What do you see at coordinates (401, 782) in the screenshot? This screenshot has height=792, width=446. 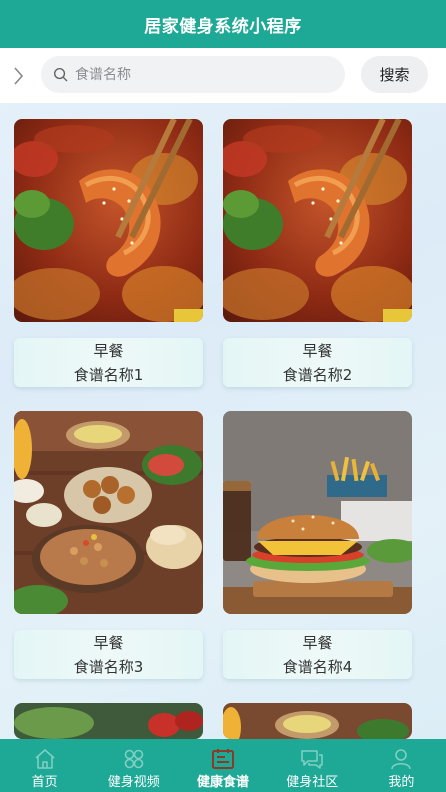 I see `nav-label: 我的` at bounding box center [401, 782].